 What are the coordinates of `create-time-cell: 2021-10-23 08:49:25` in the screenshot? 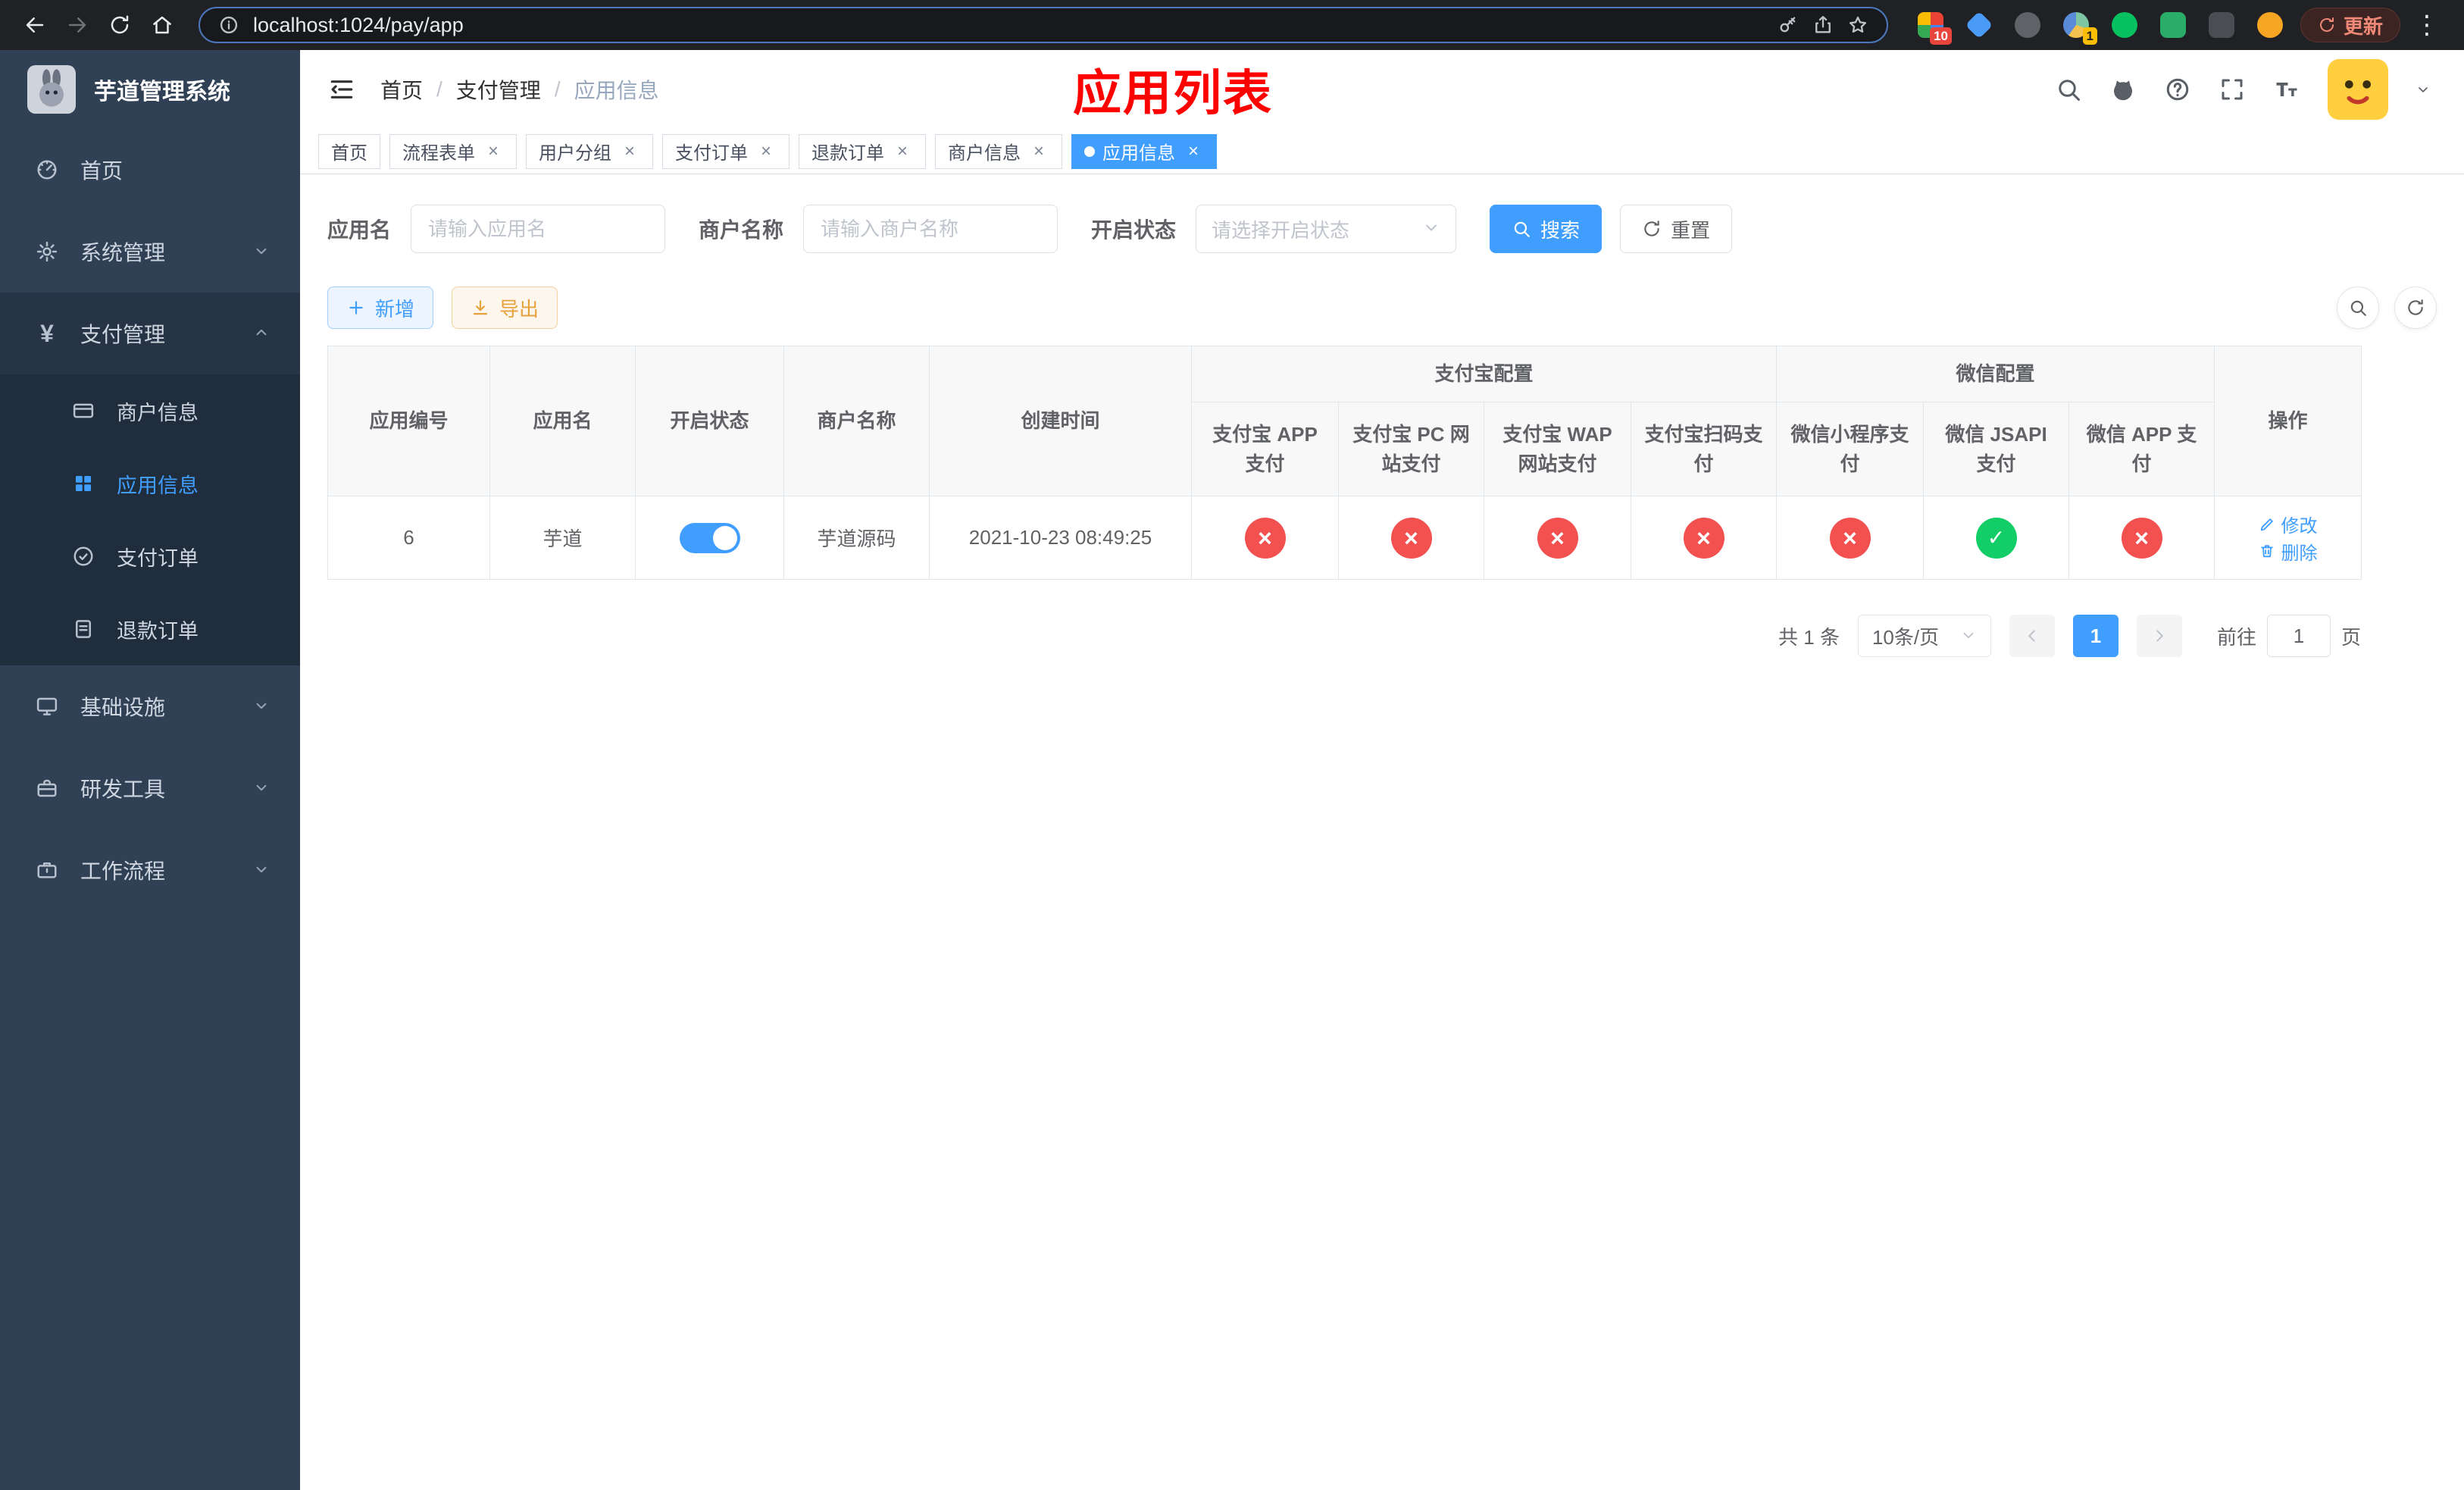 It's located at (1060, 538).